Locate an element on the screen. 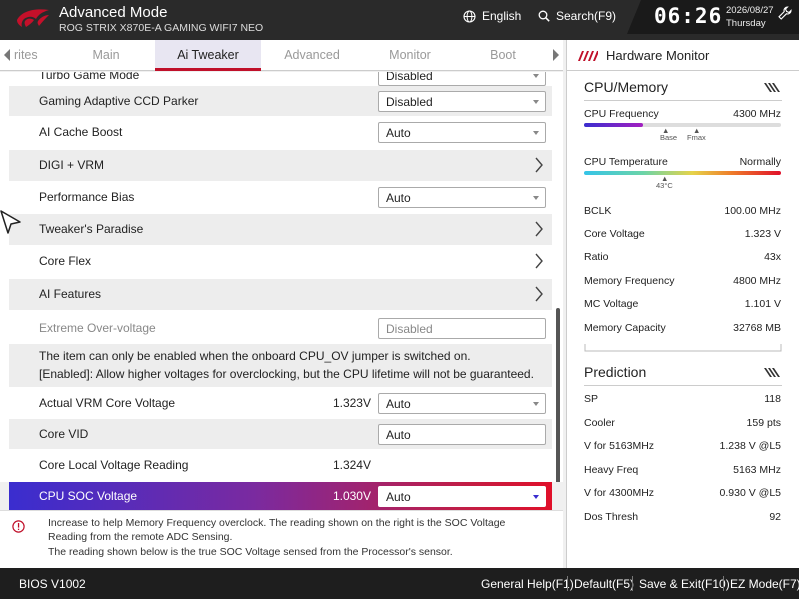  ez-mode-button: EZ Mode(F7) is located at coordinates (764, 584).